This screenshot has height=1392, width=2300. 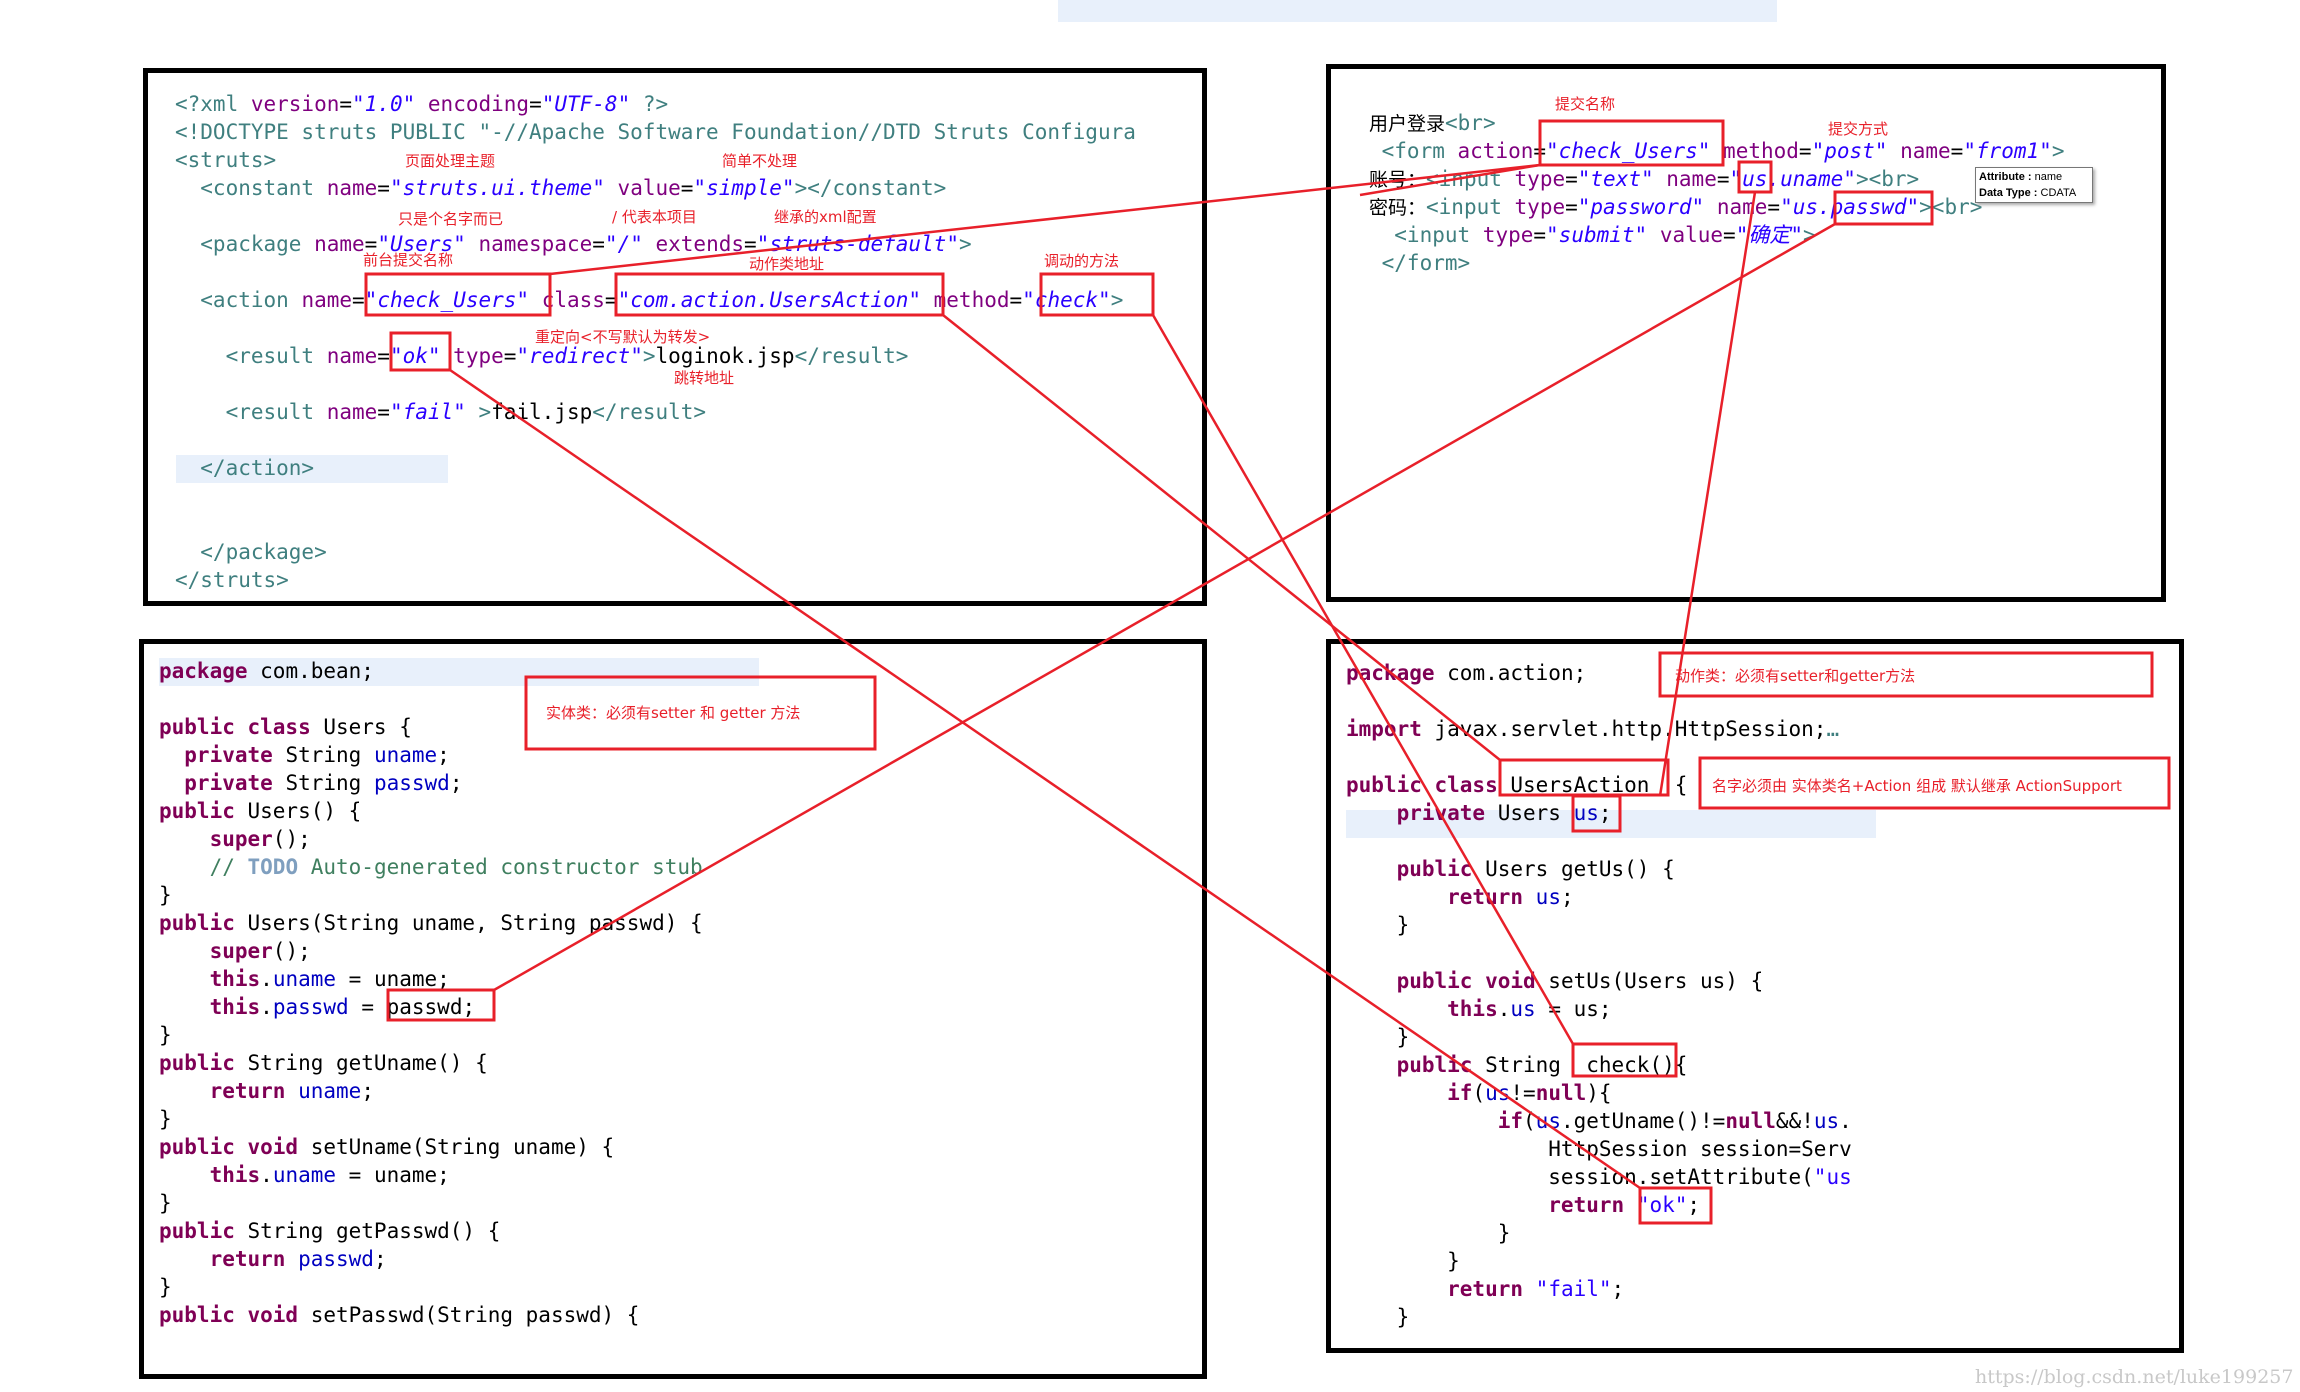 I want to click on link-method-to-check, so click(x=1363, y=679).